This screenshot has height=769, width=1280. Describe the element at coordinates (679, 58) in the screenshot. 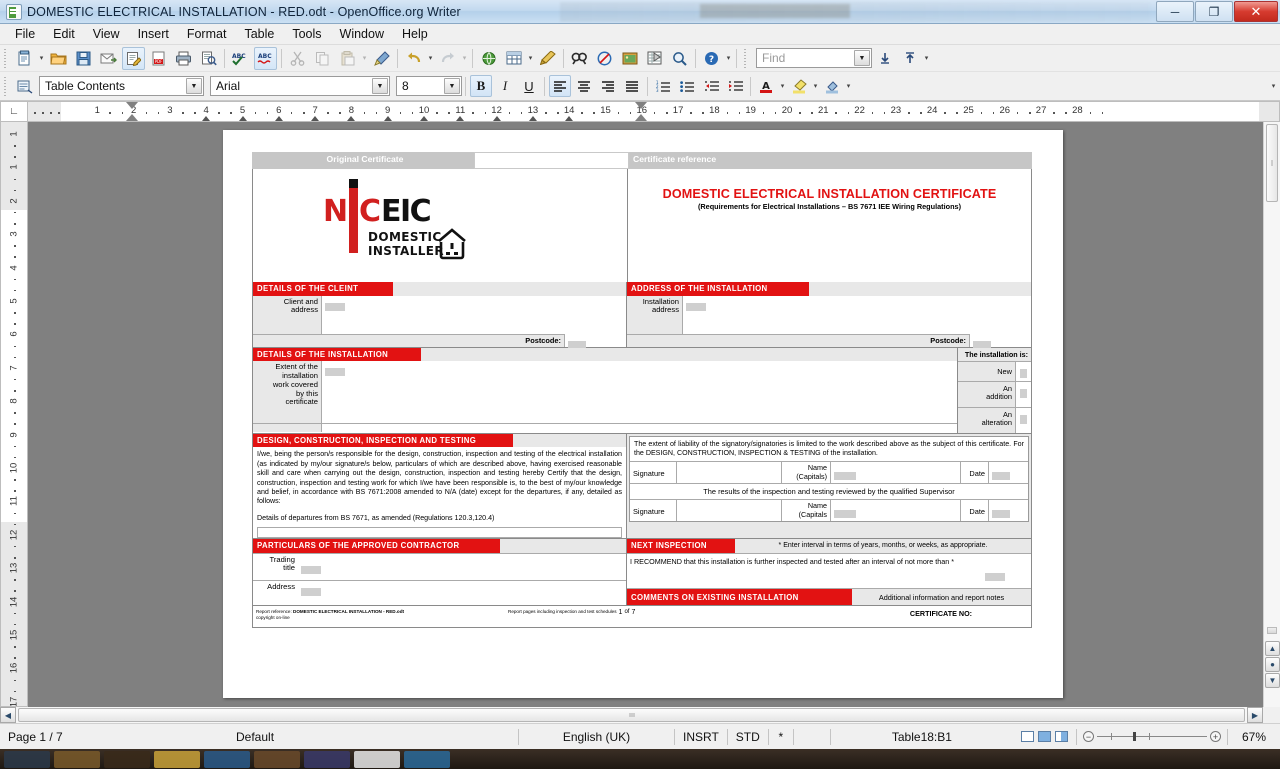

I see `zoom-magnifier-icon` at that location.